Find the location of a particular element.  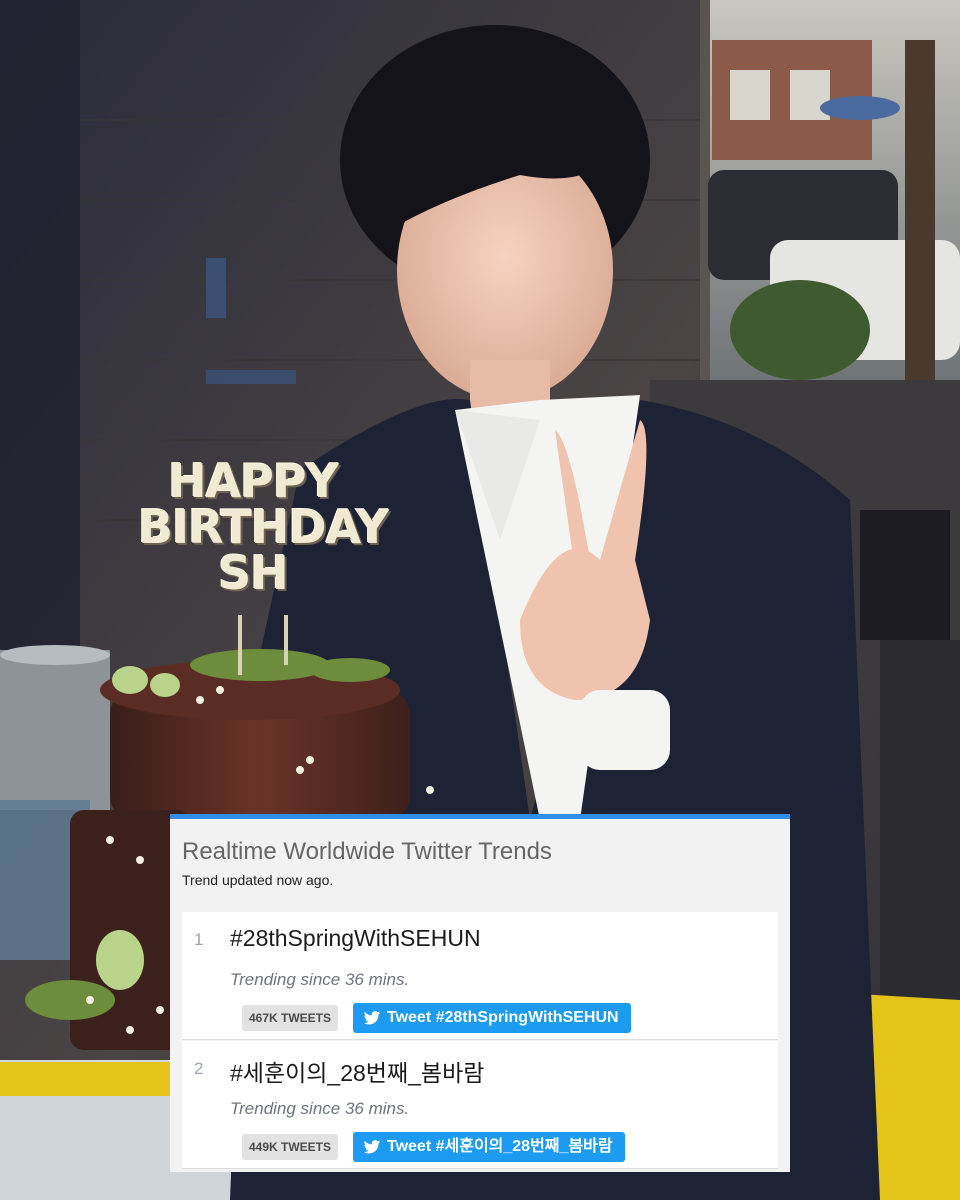

tweet-count-badge: 467K TWEETS is located at coordinates (290, 1018).